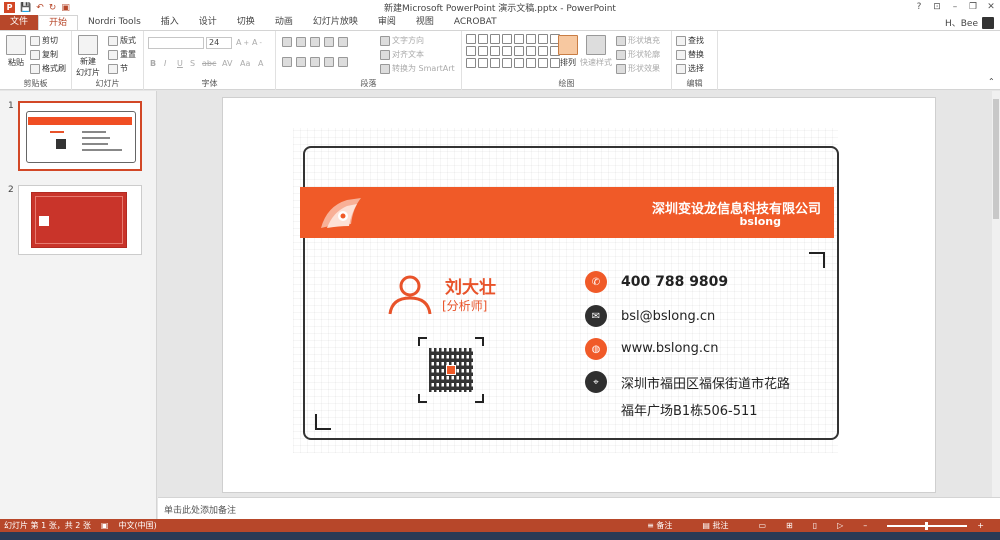 The image size is (1000, 540). I want to click on shape-bracket-icon, so click(519, 63).